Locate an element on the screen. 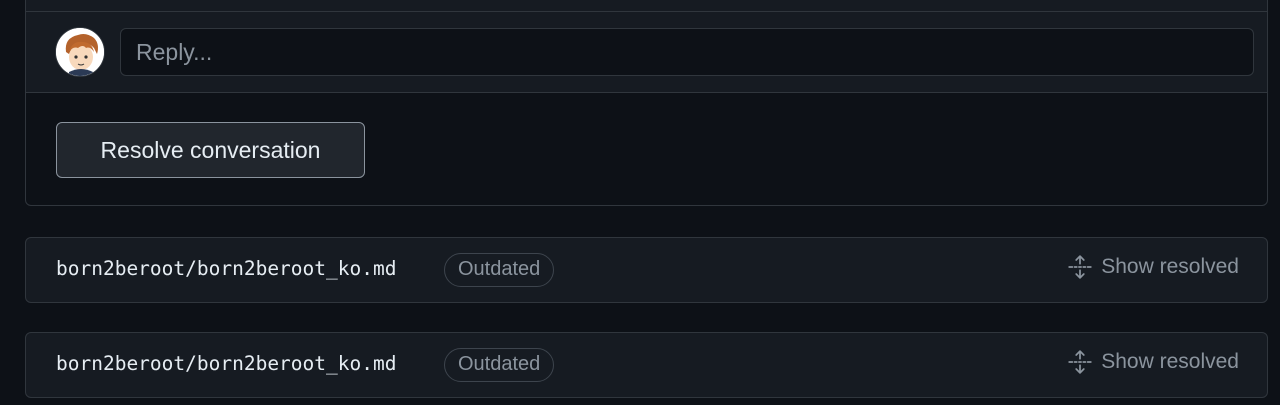 The width and height of the screenshot is (1280, 405). avatar is located at coordinates (80, 52).